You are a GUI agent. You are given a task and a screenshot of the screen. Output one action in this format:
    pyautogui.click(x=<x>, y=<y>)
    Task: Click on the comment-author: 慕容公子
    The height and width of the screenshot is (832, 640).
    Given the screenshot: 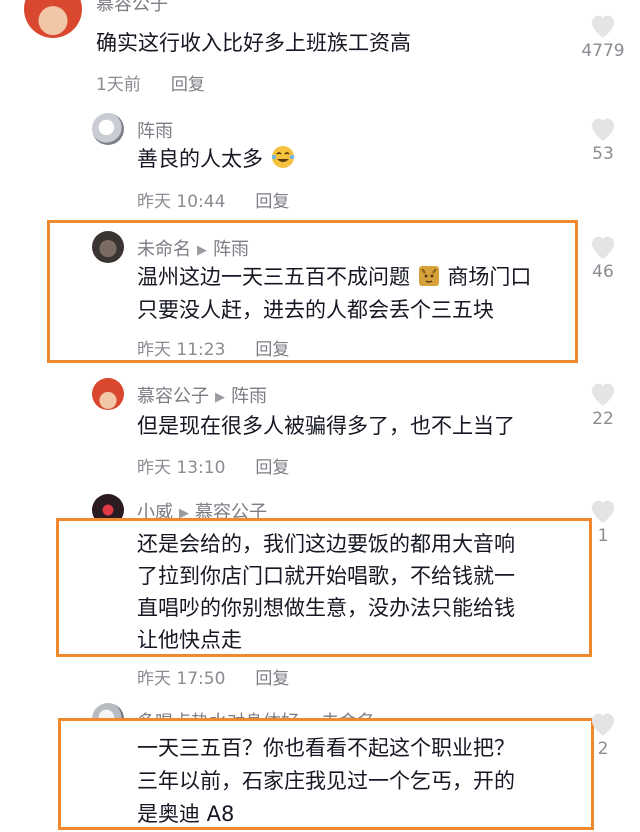 What is the action you would take?
    pyautogui.click(x=132, y=8)
    